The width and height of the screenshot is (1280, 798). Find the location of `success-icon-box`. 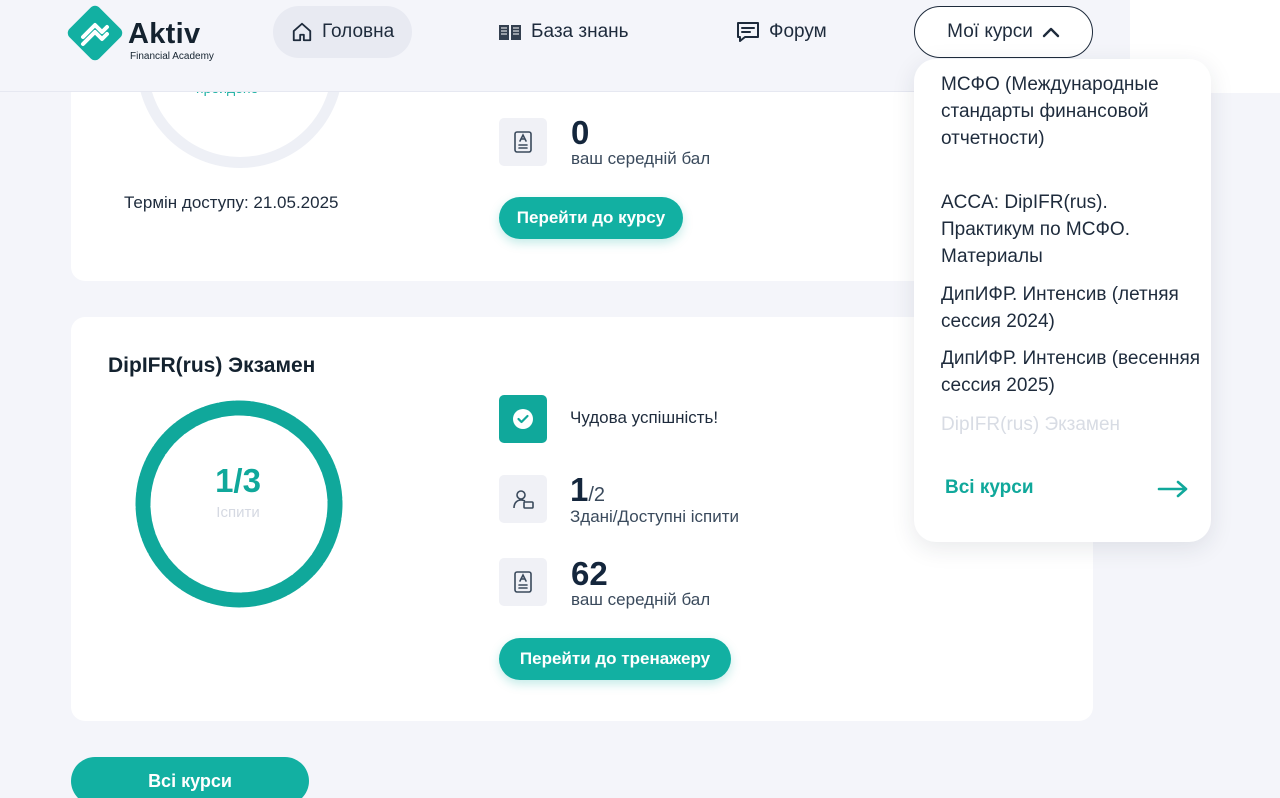

success-icon-box is located at coordinates (523, 419).